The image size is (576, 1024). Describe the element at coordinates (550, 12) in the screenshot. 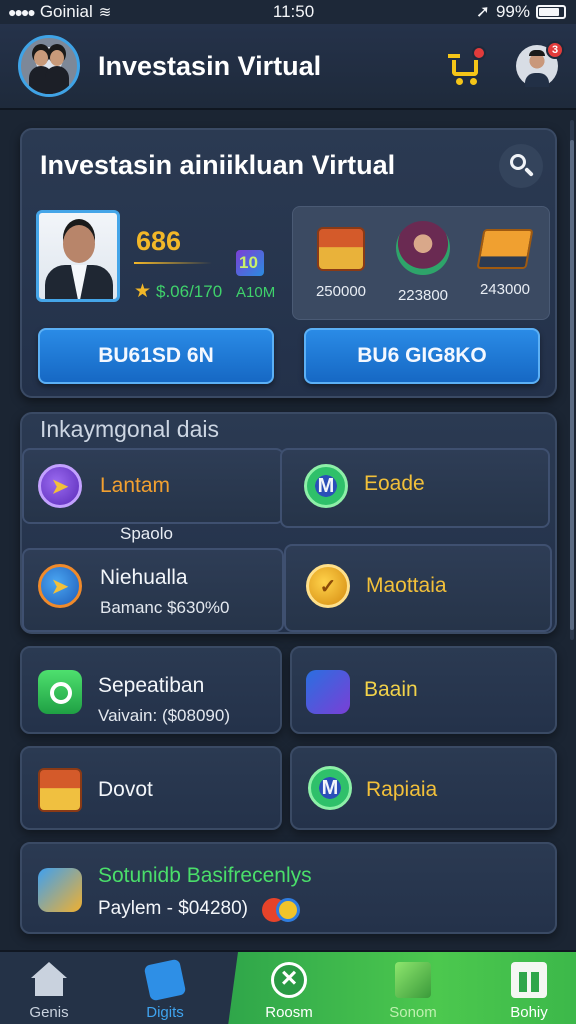

I see `battery-icon` at that location.